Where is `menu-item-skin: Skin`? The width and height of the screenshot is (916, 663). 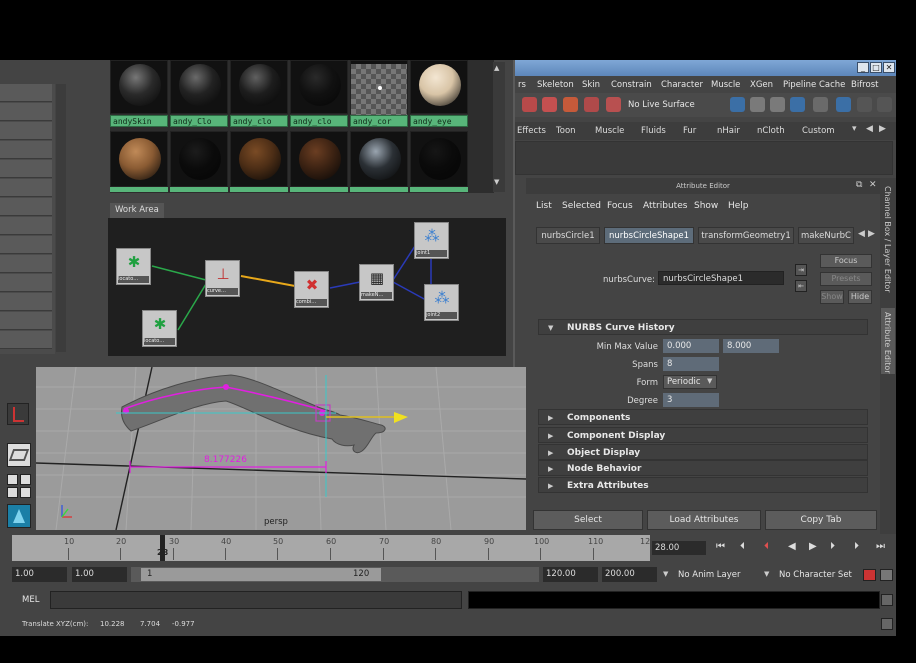 menu-item-skin: Skin is located at coordinates (591, 85).